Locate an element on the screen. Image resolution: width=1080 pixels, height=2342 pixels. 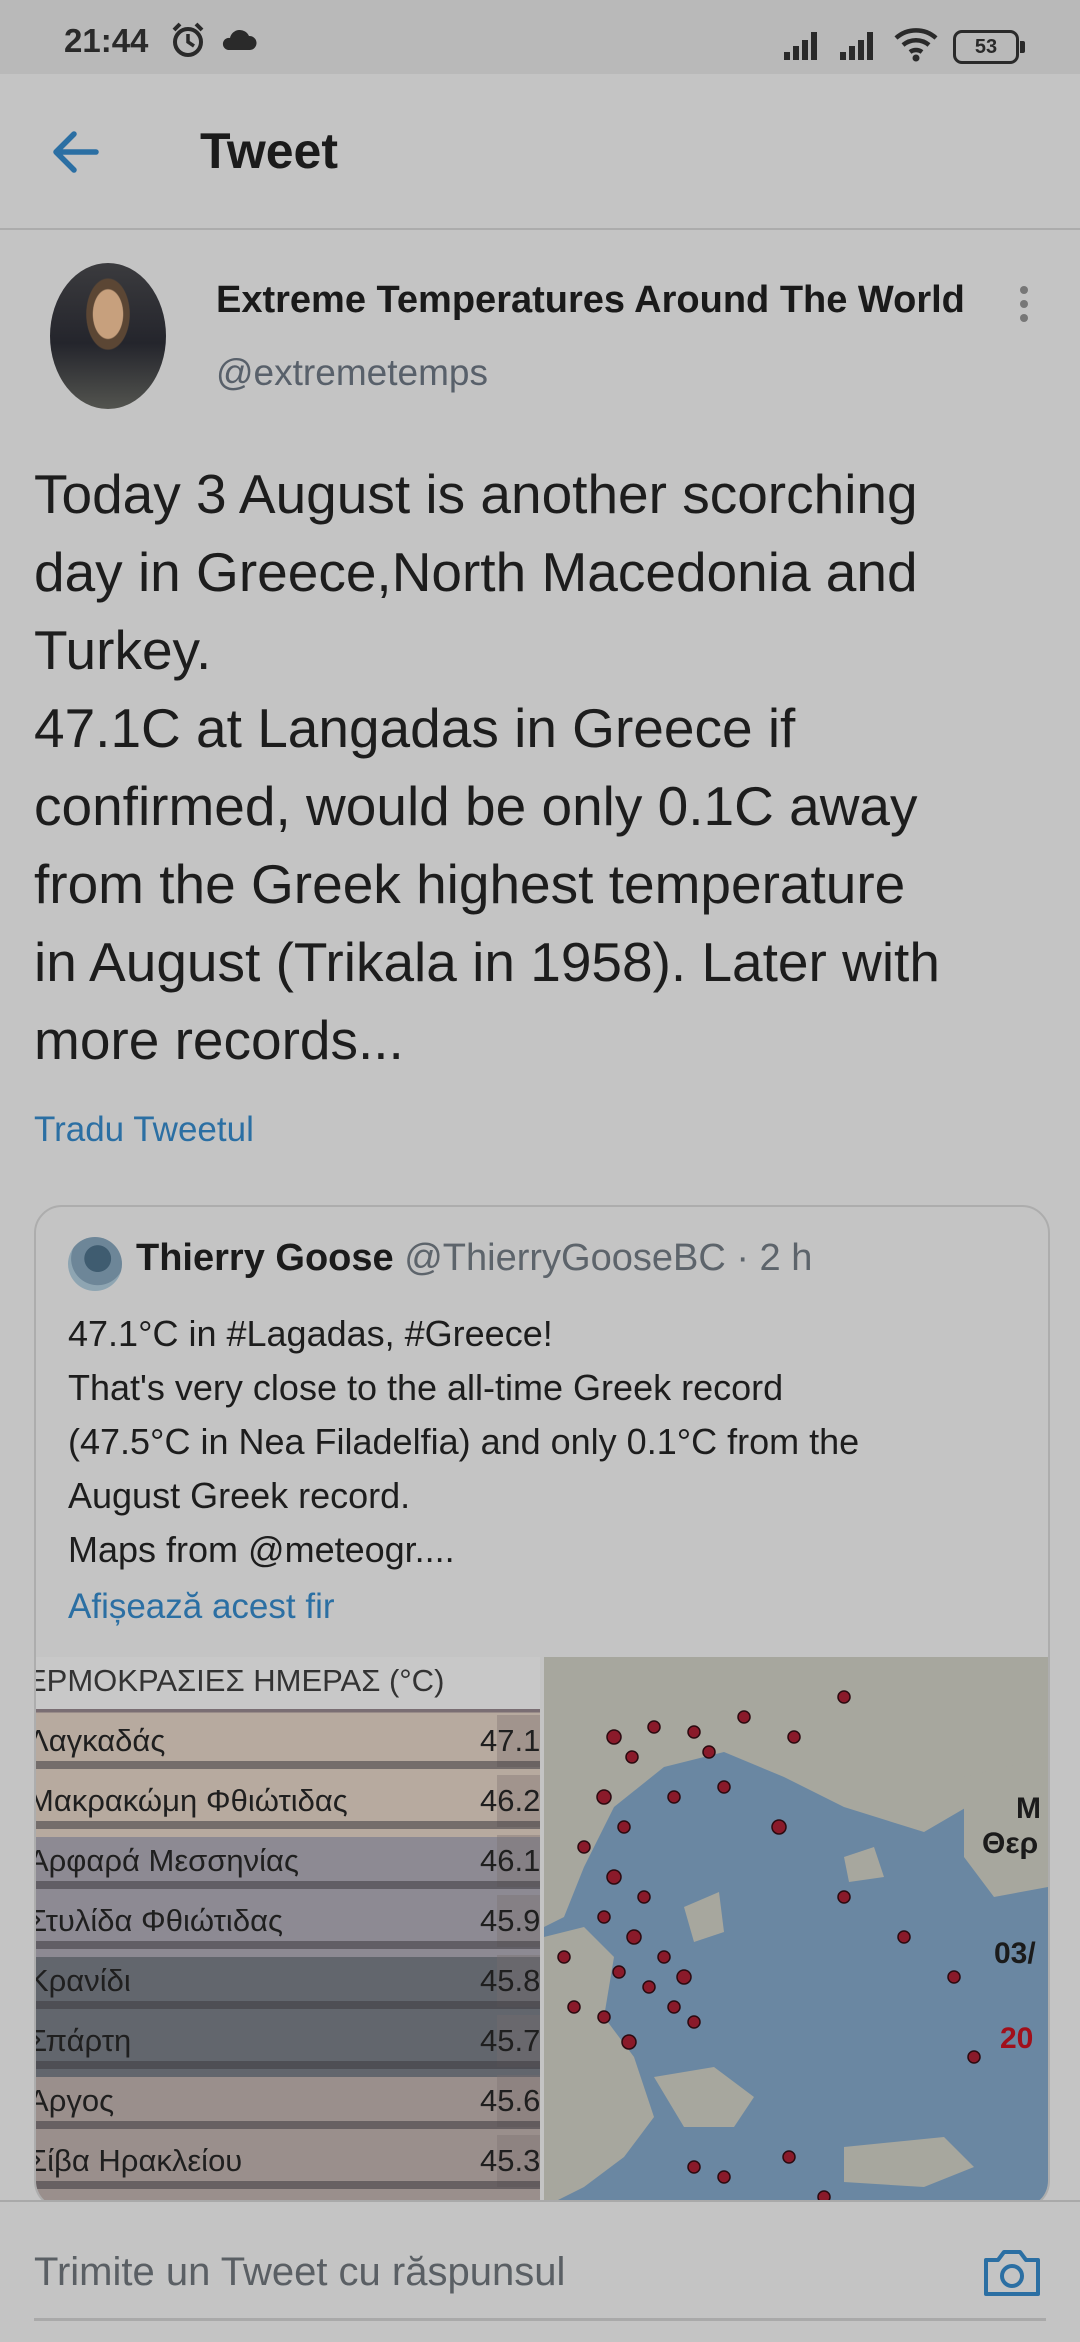
tweet-text-line: 47.1C at Langadas in Greece if is located at coordinates (415, 728).